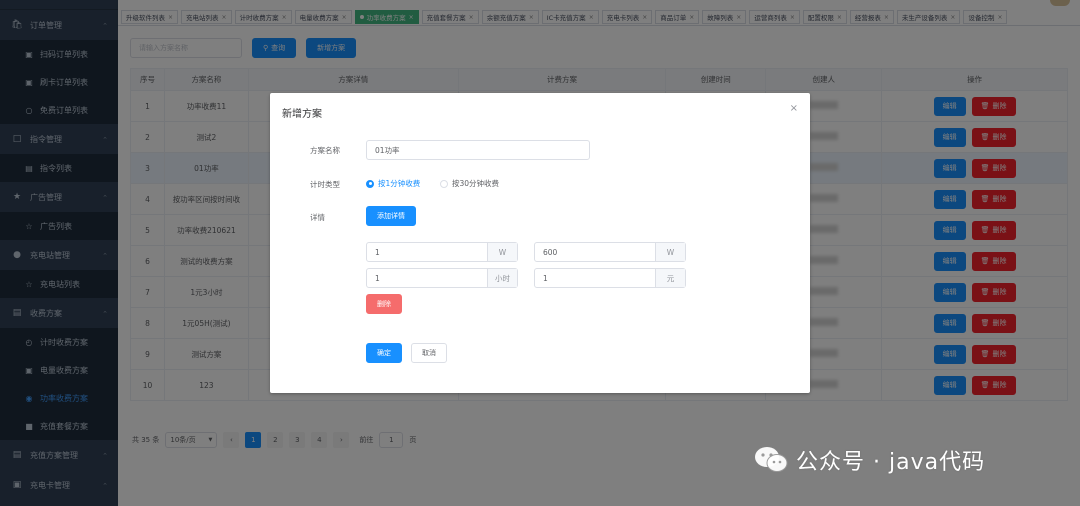 The image size is (1080, 506). I want to click on radio-checked-icon, so click(370, 183).